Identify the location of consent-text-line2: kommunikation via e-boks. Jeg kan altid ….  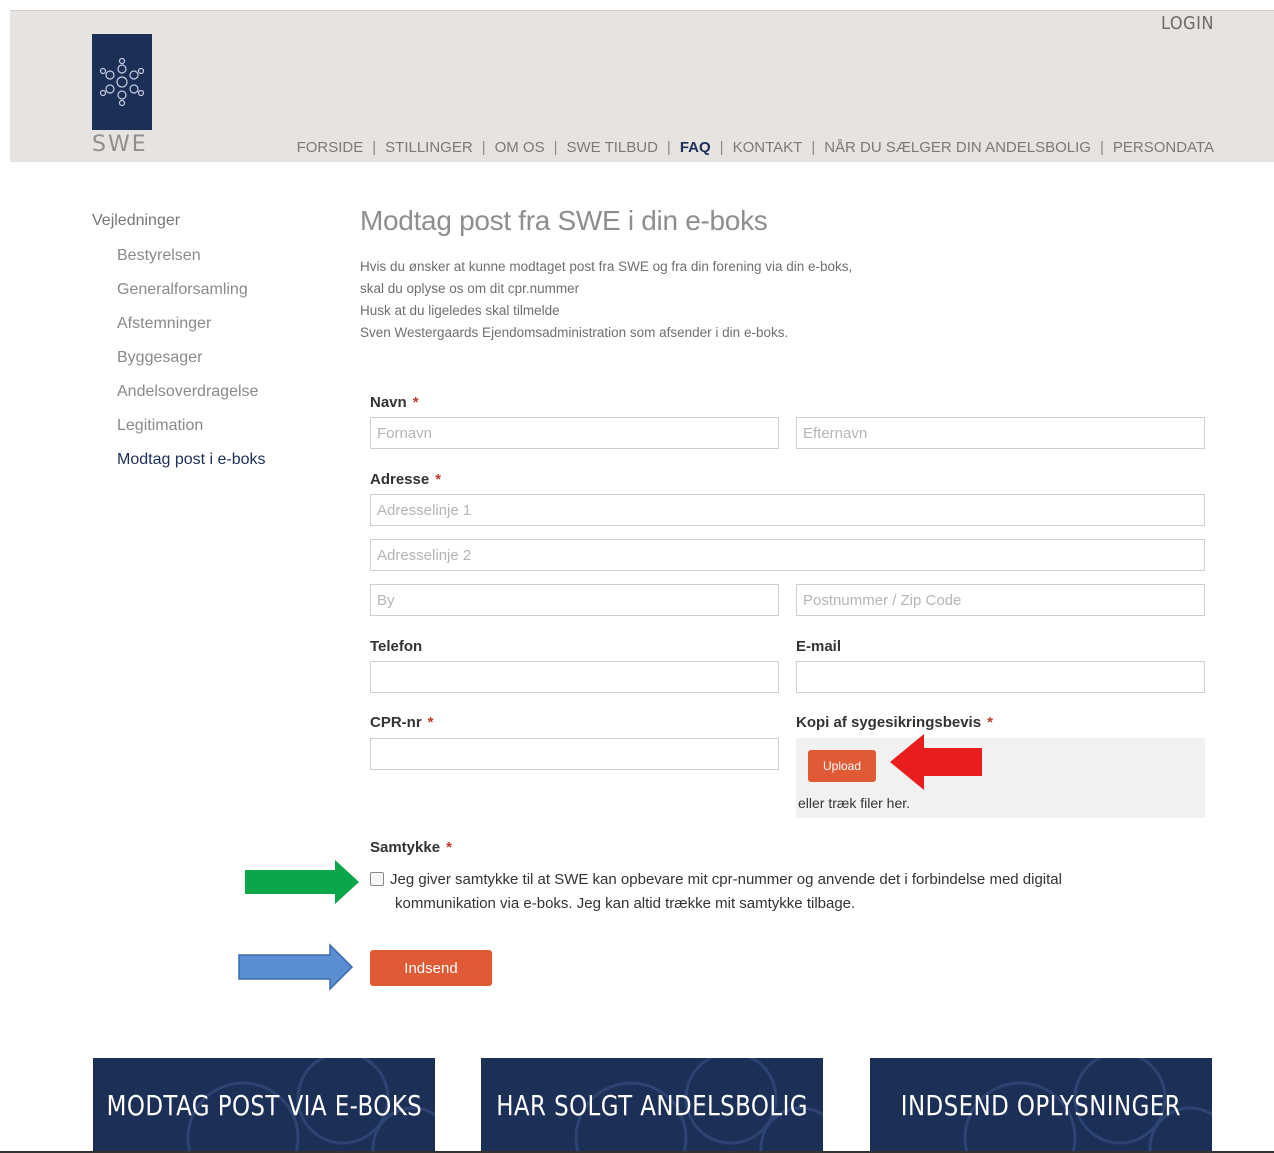
(625, 903).